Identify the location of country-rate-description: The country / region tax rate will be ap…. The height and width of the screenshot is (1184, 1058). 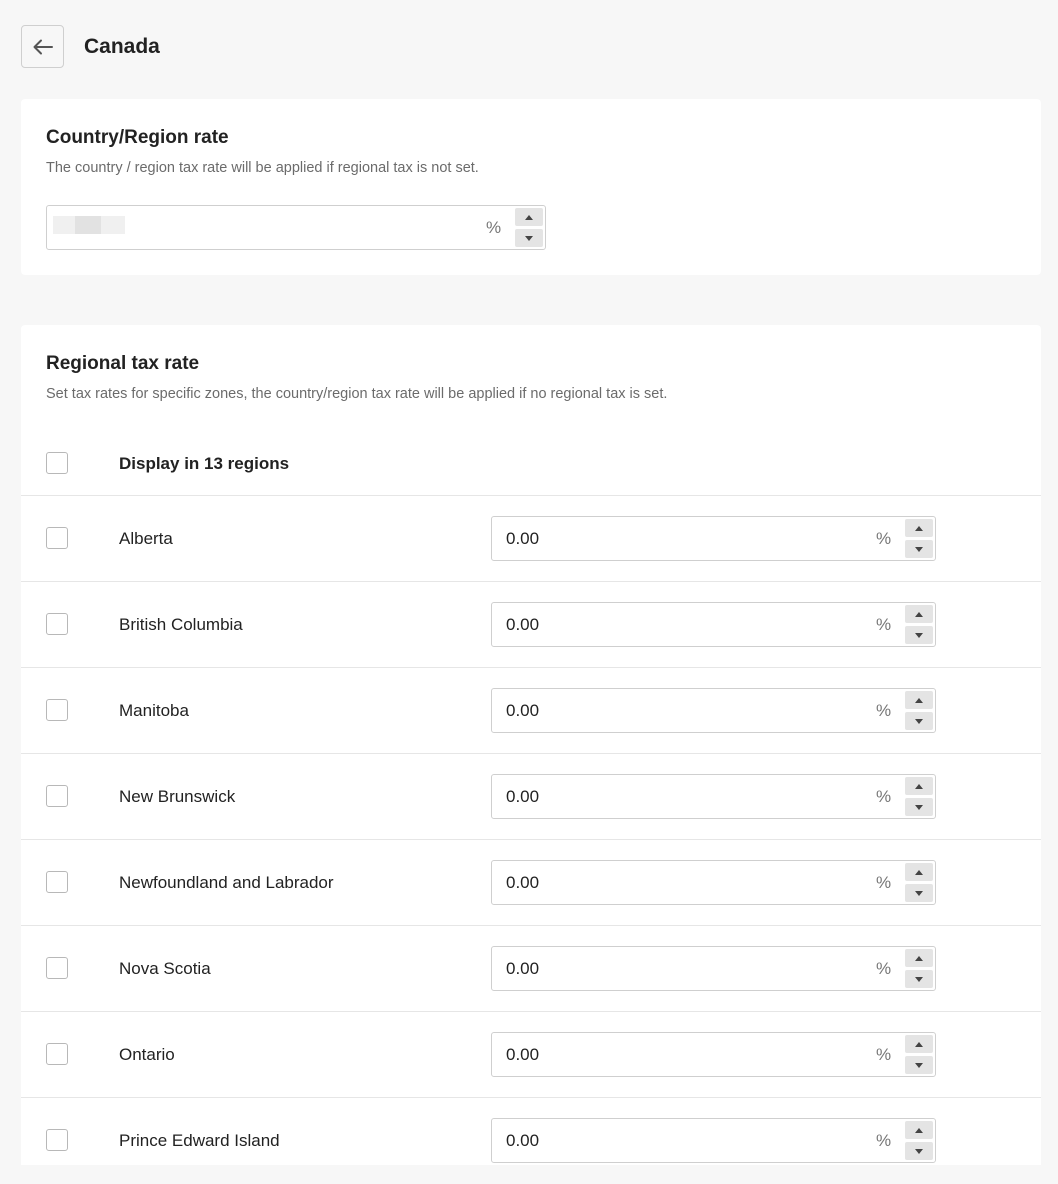
(262, 168).